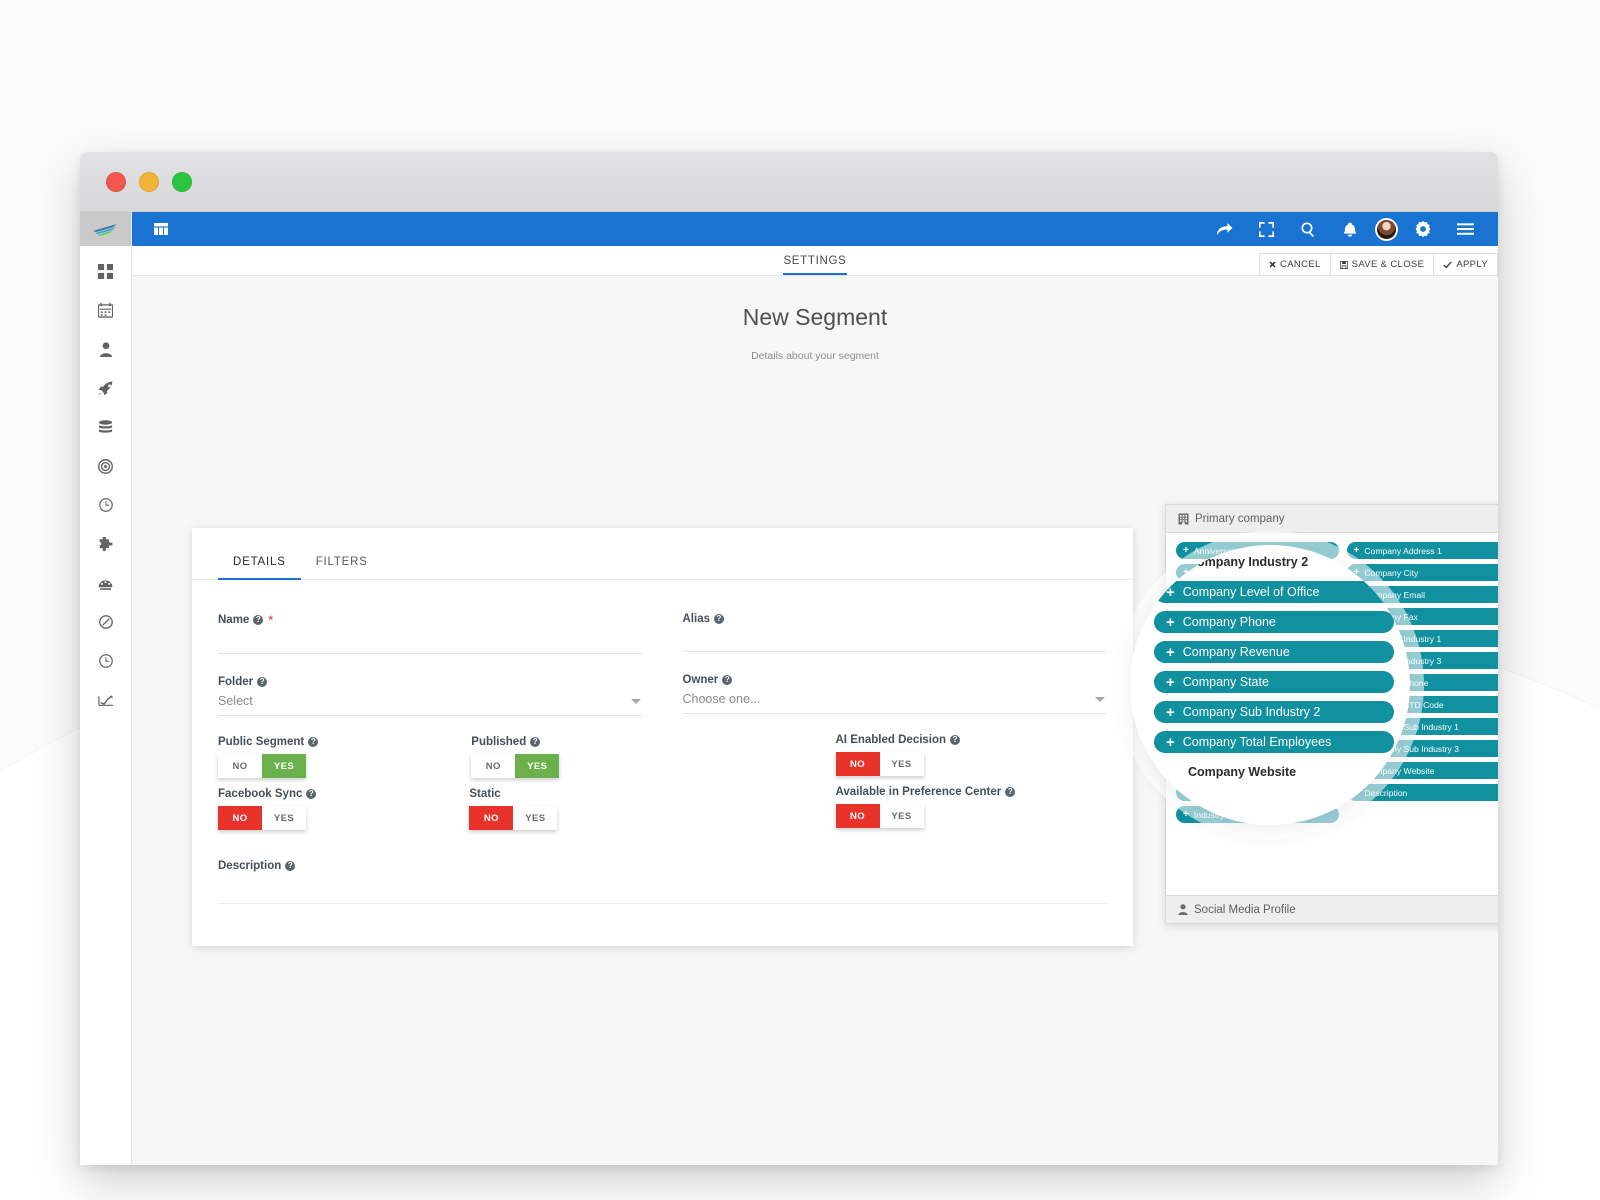 The width and height of the screenshot is (1600, 1200). What do you see at coordinates (815, 319) in the screenshot?
I see `page-header: New Segment Details about your segment` at bounding box center [815, 319].